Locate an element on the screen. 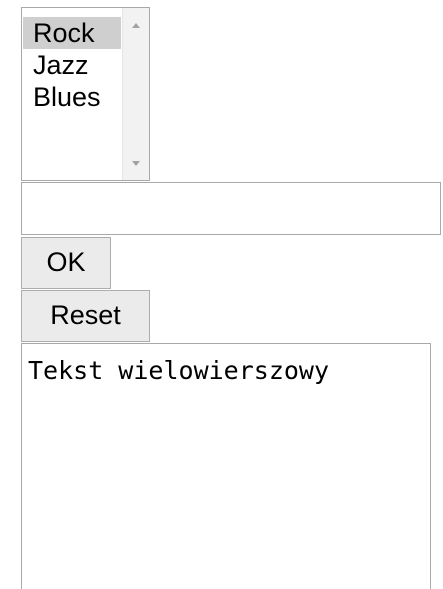 This screenshot has width=443, height=589. listbox-option-rock: Rock is located at coordinates (72, 33).